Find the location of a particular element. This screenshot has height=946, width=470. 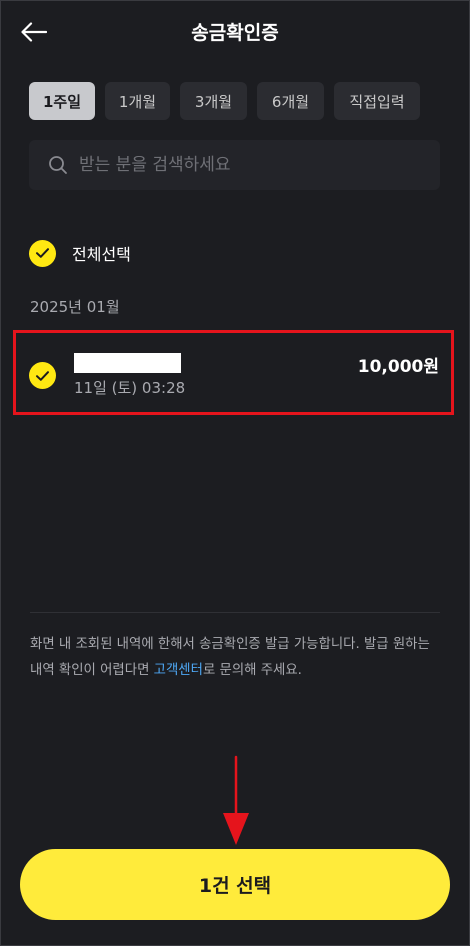

recipient-name-redacted is located at coordinates (127, 363).